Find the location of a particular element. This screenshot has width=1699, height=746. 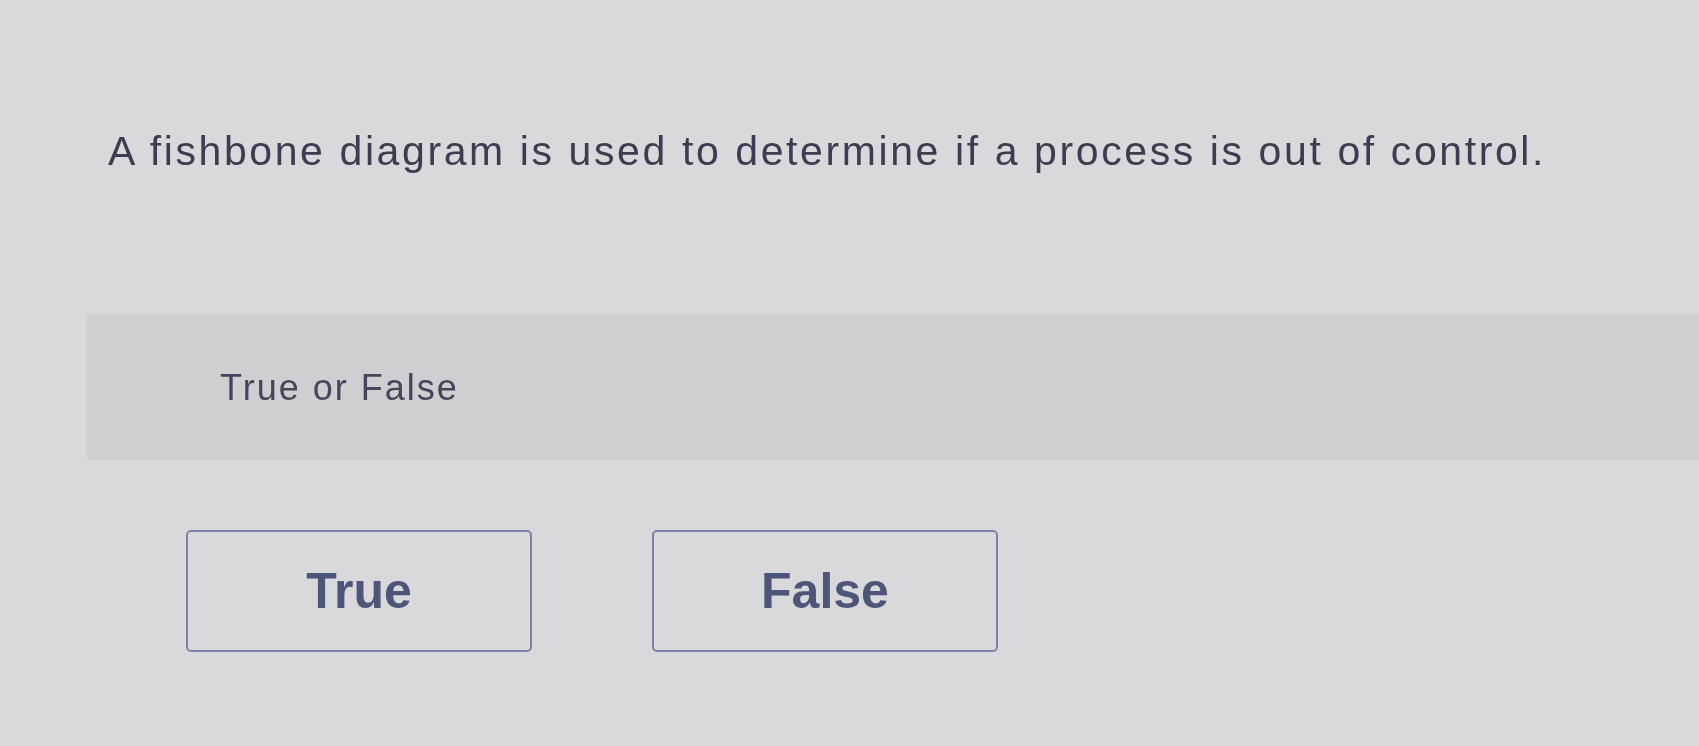

prompt-text: True or False is located at coordinates (339, 388).